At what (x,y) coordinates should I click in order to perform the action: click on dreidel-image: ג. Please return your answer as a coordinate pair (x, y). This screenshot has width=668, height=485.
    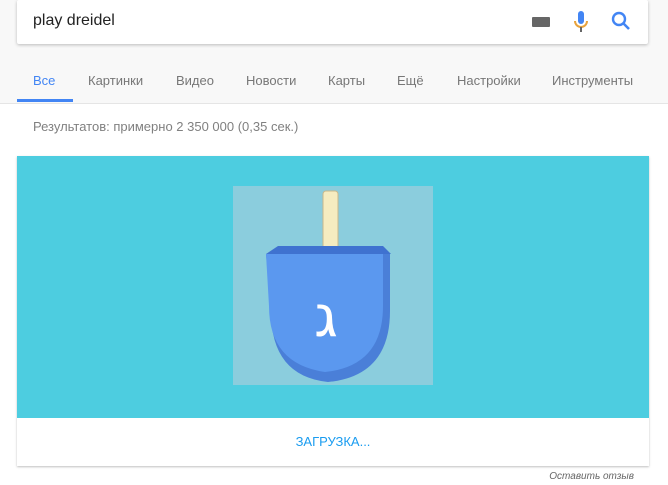
    Looking at the image, I should click on (333, 285).